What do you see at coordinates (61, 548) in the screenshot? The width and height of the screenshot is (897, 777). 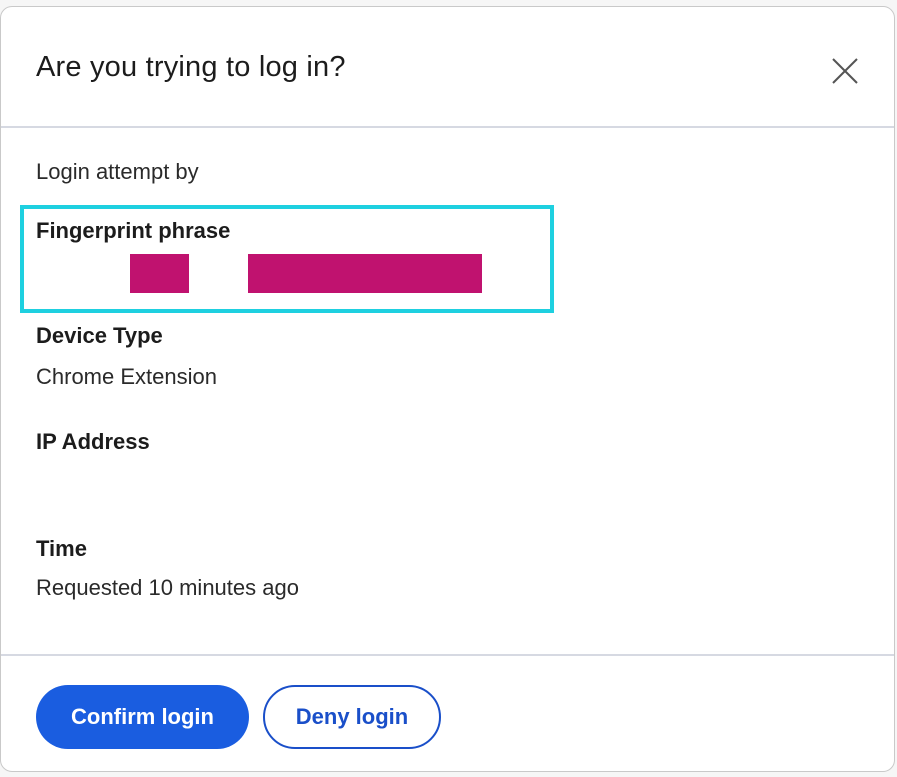 I see `time-label: Time` at bounding box center [61, 548].